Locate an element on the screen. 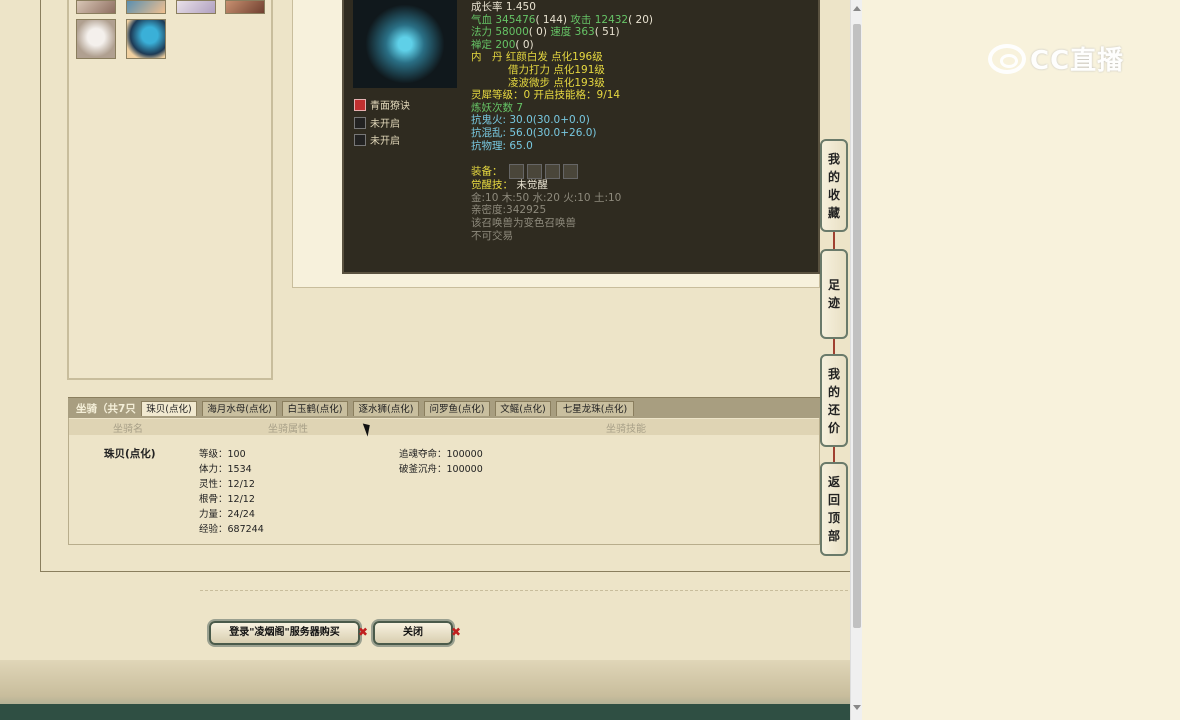  col-mount-name: 坐骑名 is located at coordinates (128, 429).